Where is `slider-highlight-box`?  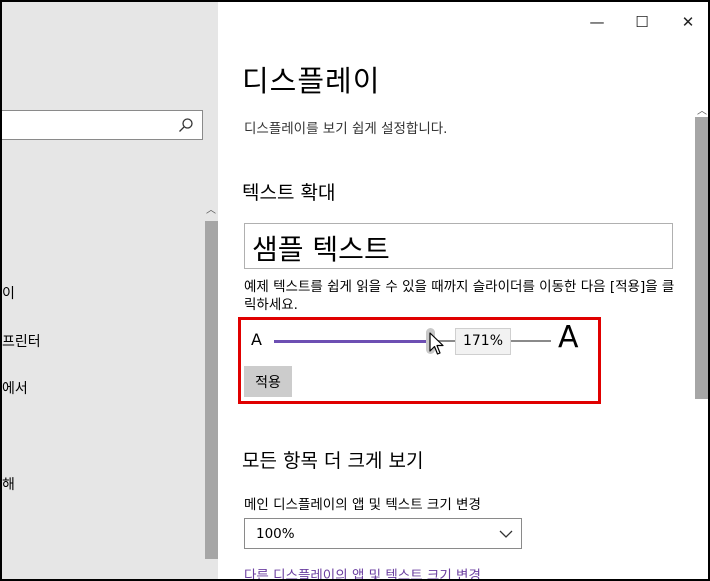
slider-highlight-box is located at coordinates (419, 360).